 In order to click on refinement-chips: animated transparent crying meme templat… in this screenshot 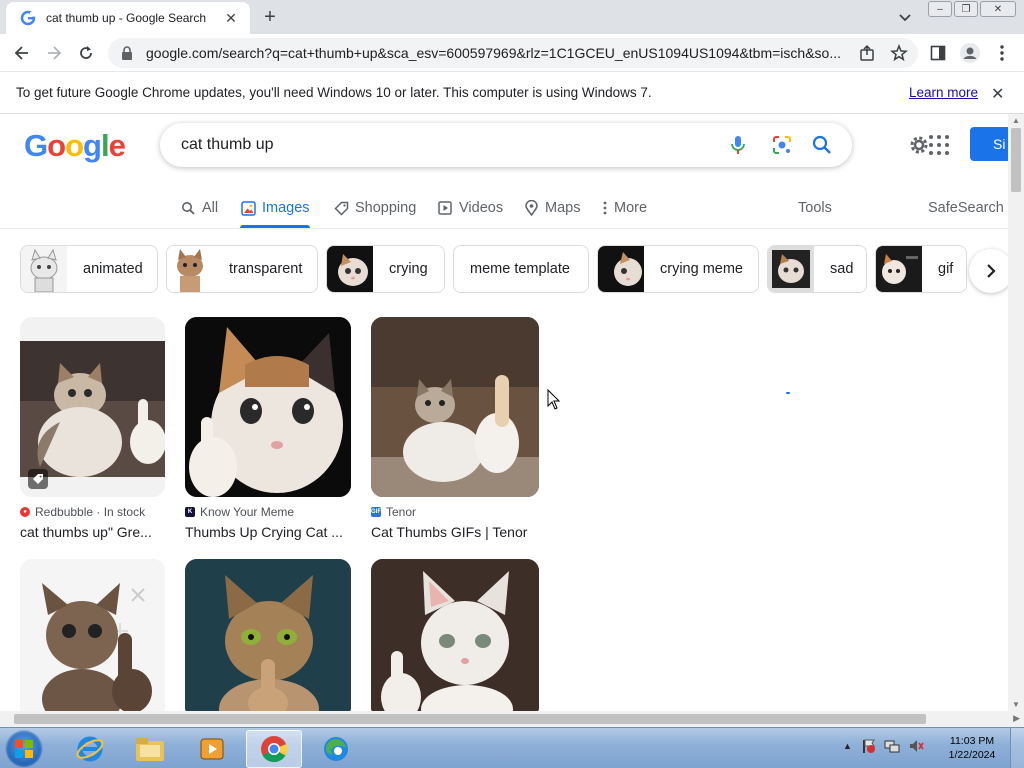, I will do `click(514, 269)`.